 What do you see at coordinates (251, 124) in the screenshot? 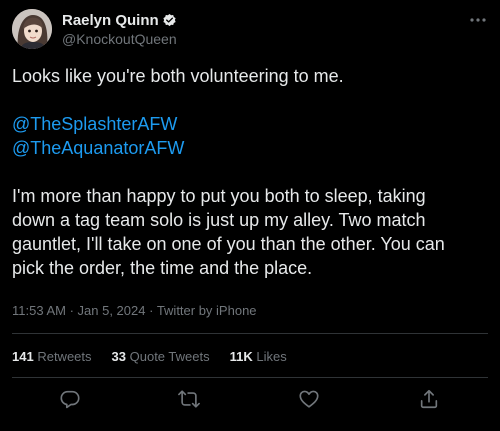
I see `mention-link: @TheSplashterAFW` at bounding box center [251, 124].